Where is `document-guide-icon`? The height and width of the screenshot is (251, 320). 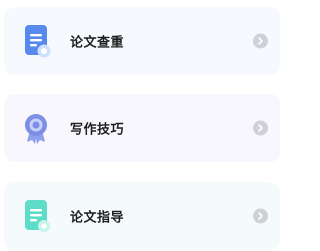
document-guide-icon is located at coordinates (36, 216).